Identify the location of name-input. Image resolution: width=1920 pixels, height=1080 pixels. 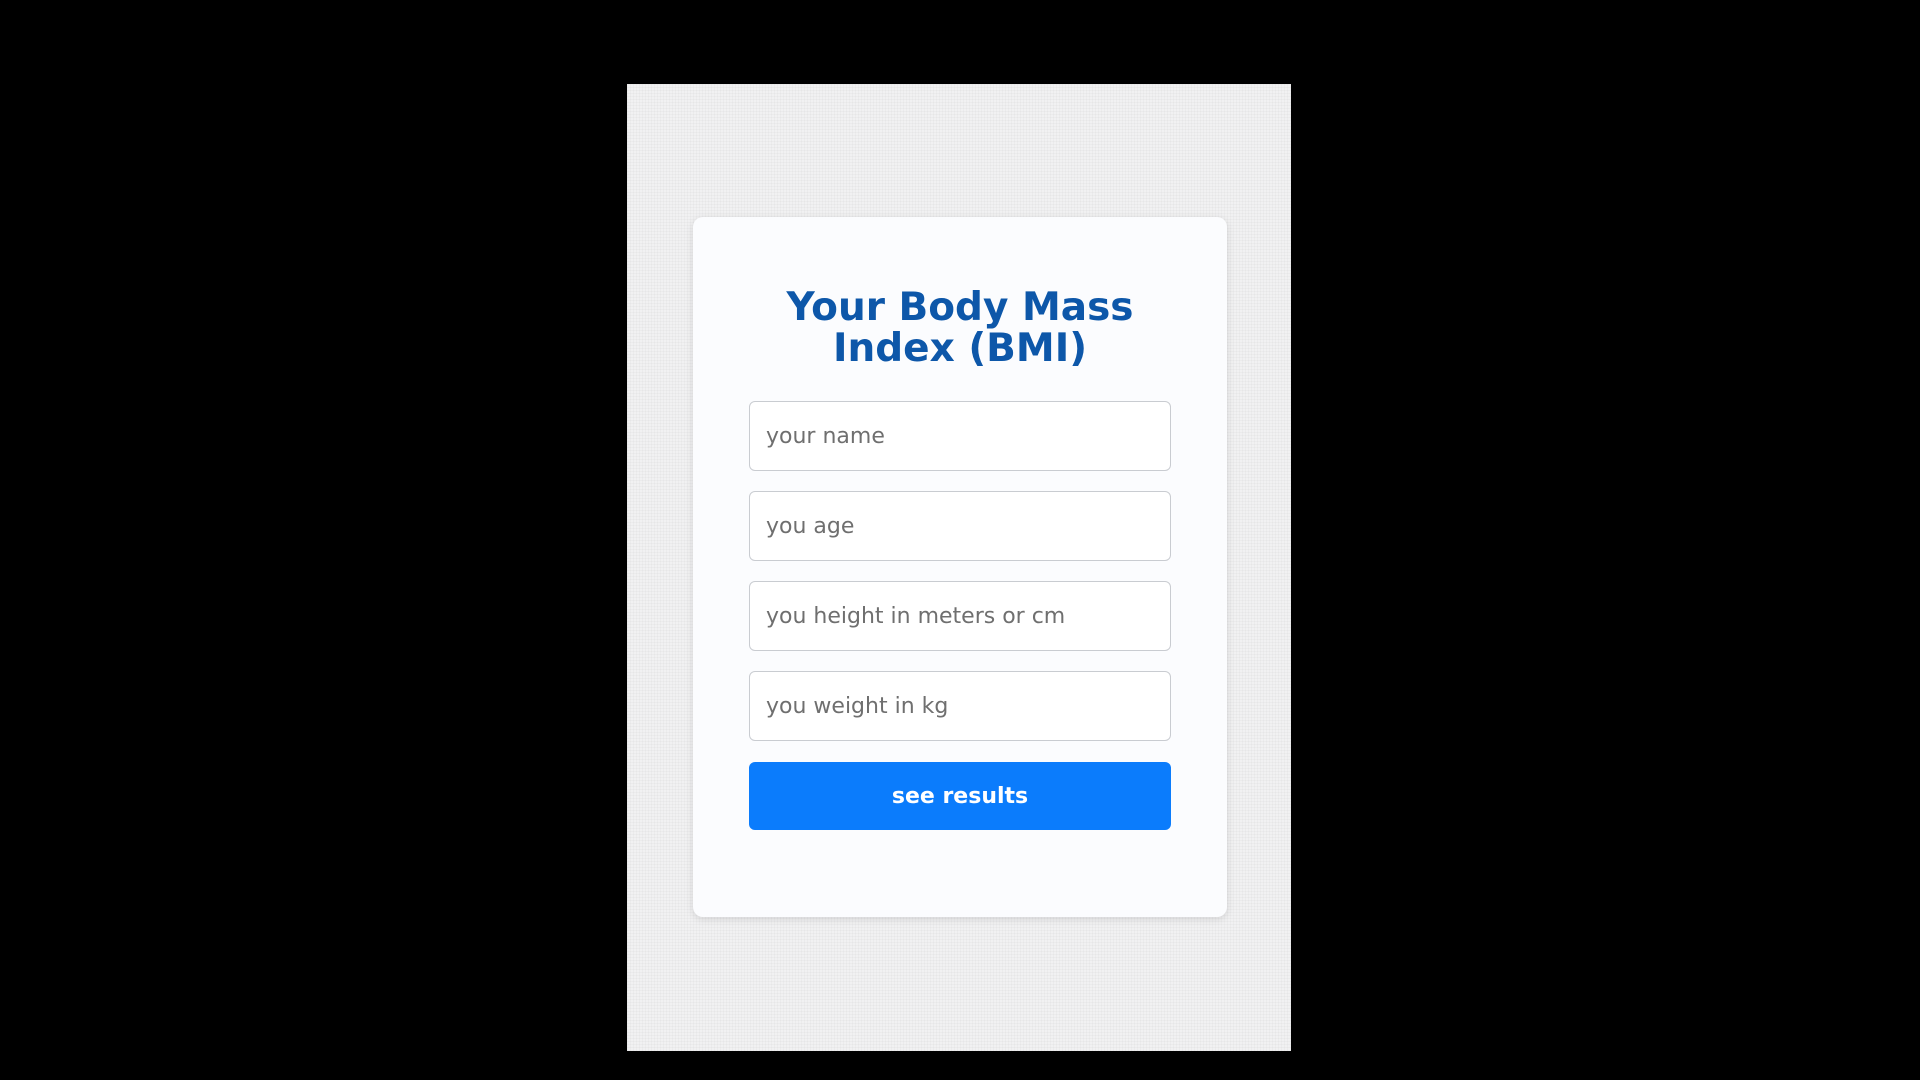
(960, 436).